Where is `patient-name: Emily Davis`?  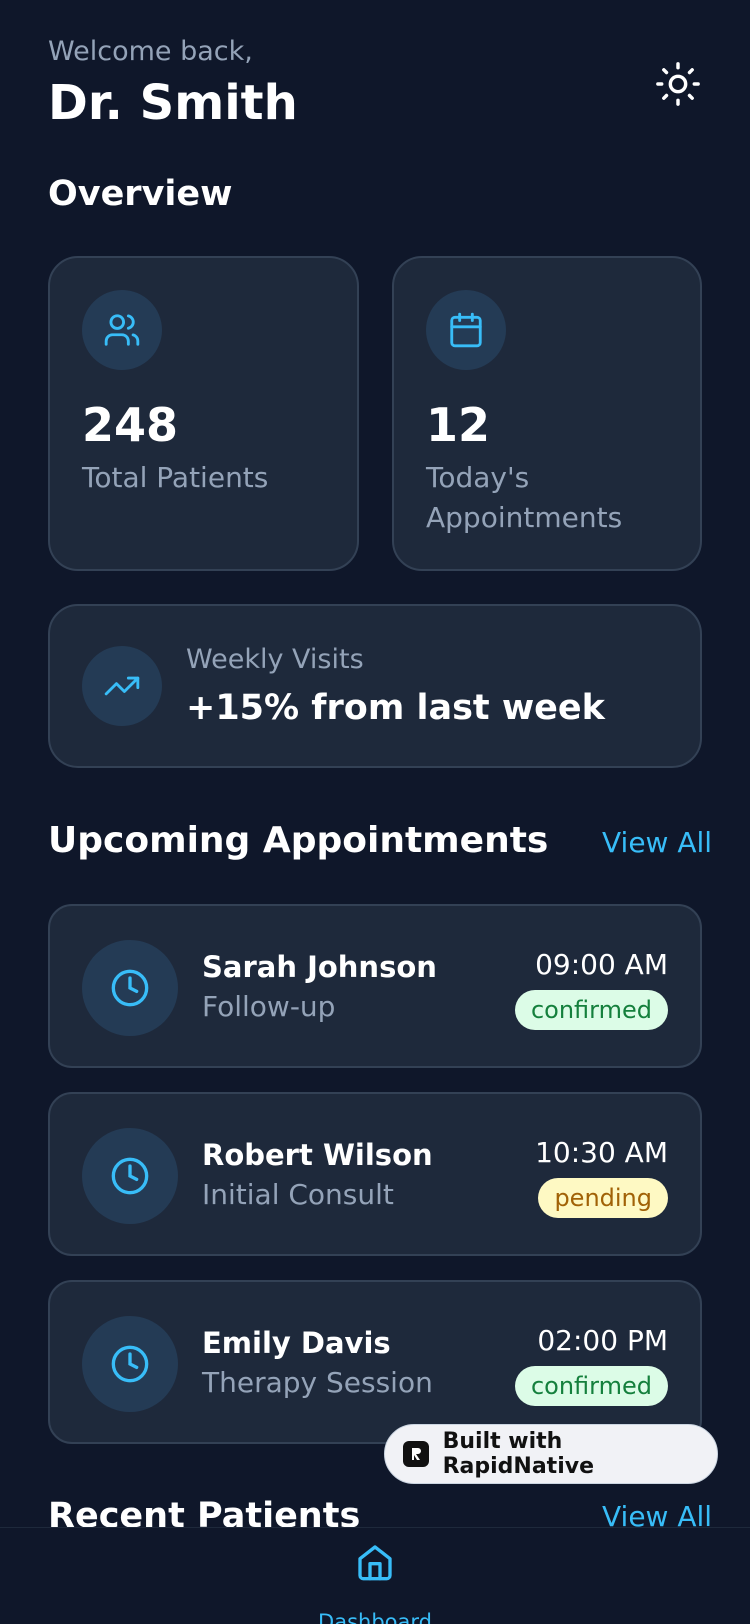 patient-name: Emily Davis is located at coordinates (296, 1343).